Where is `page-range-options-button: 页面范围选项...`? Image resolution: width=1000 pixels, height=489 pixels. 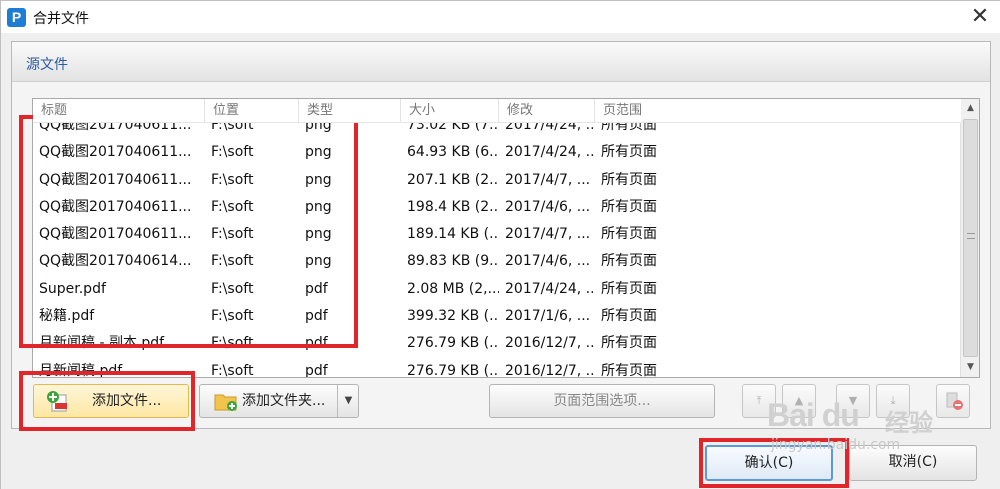 page-range-options-button: 页面范围选项... is located at coordinates (602, 401).